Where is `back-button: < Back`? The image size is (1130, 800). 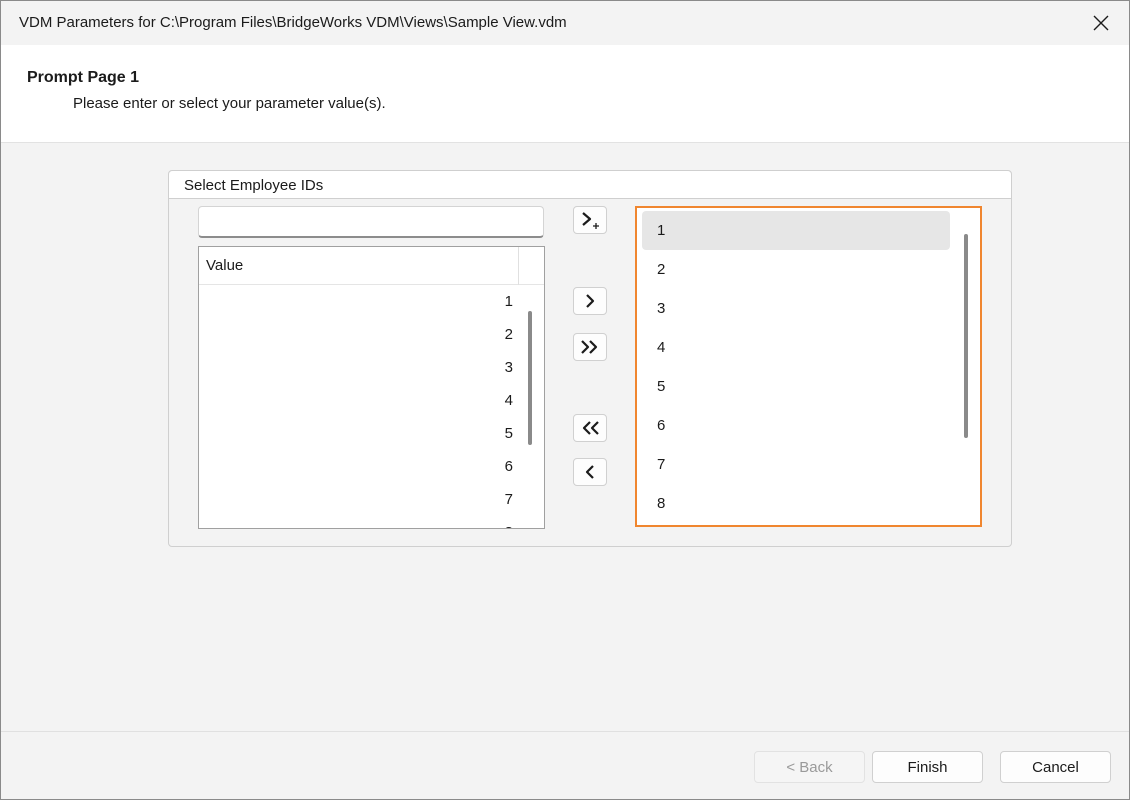 back-button: < Back is located at coordinates (809, 767).